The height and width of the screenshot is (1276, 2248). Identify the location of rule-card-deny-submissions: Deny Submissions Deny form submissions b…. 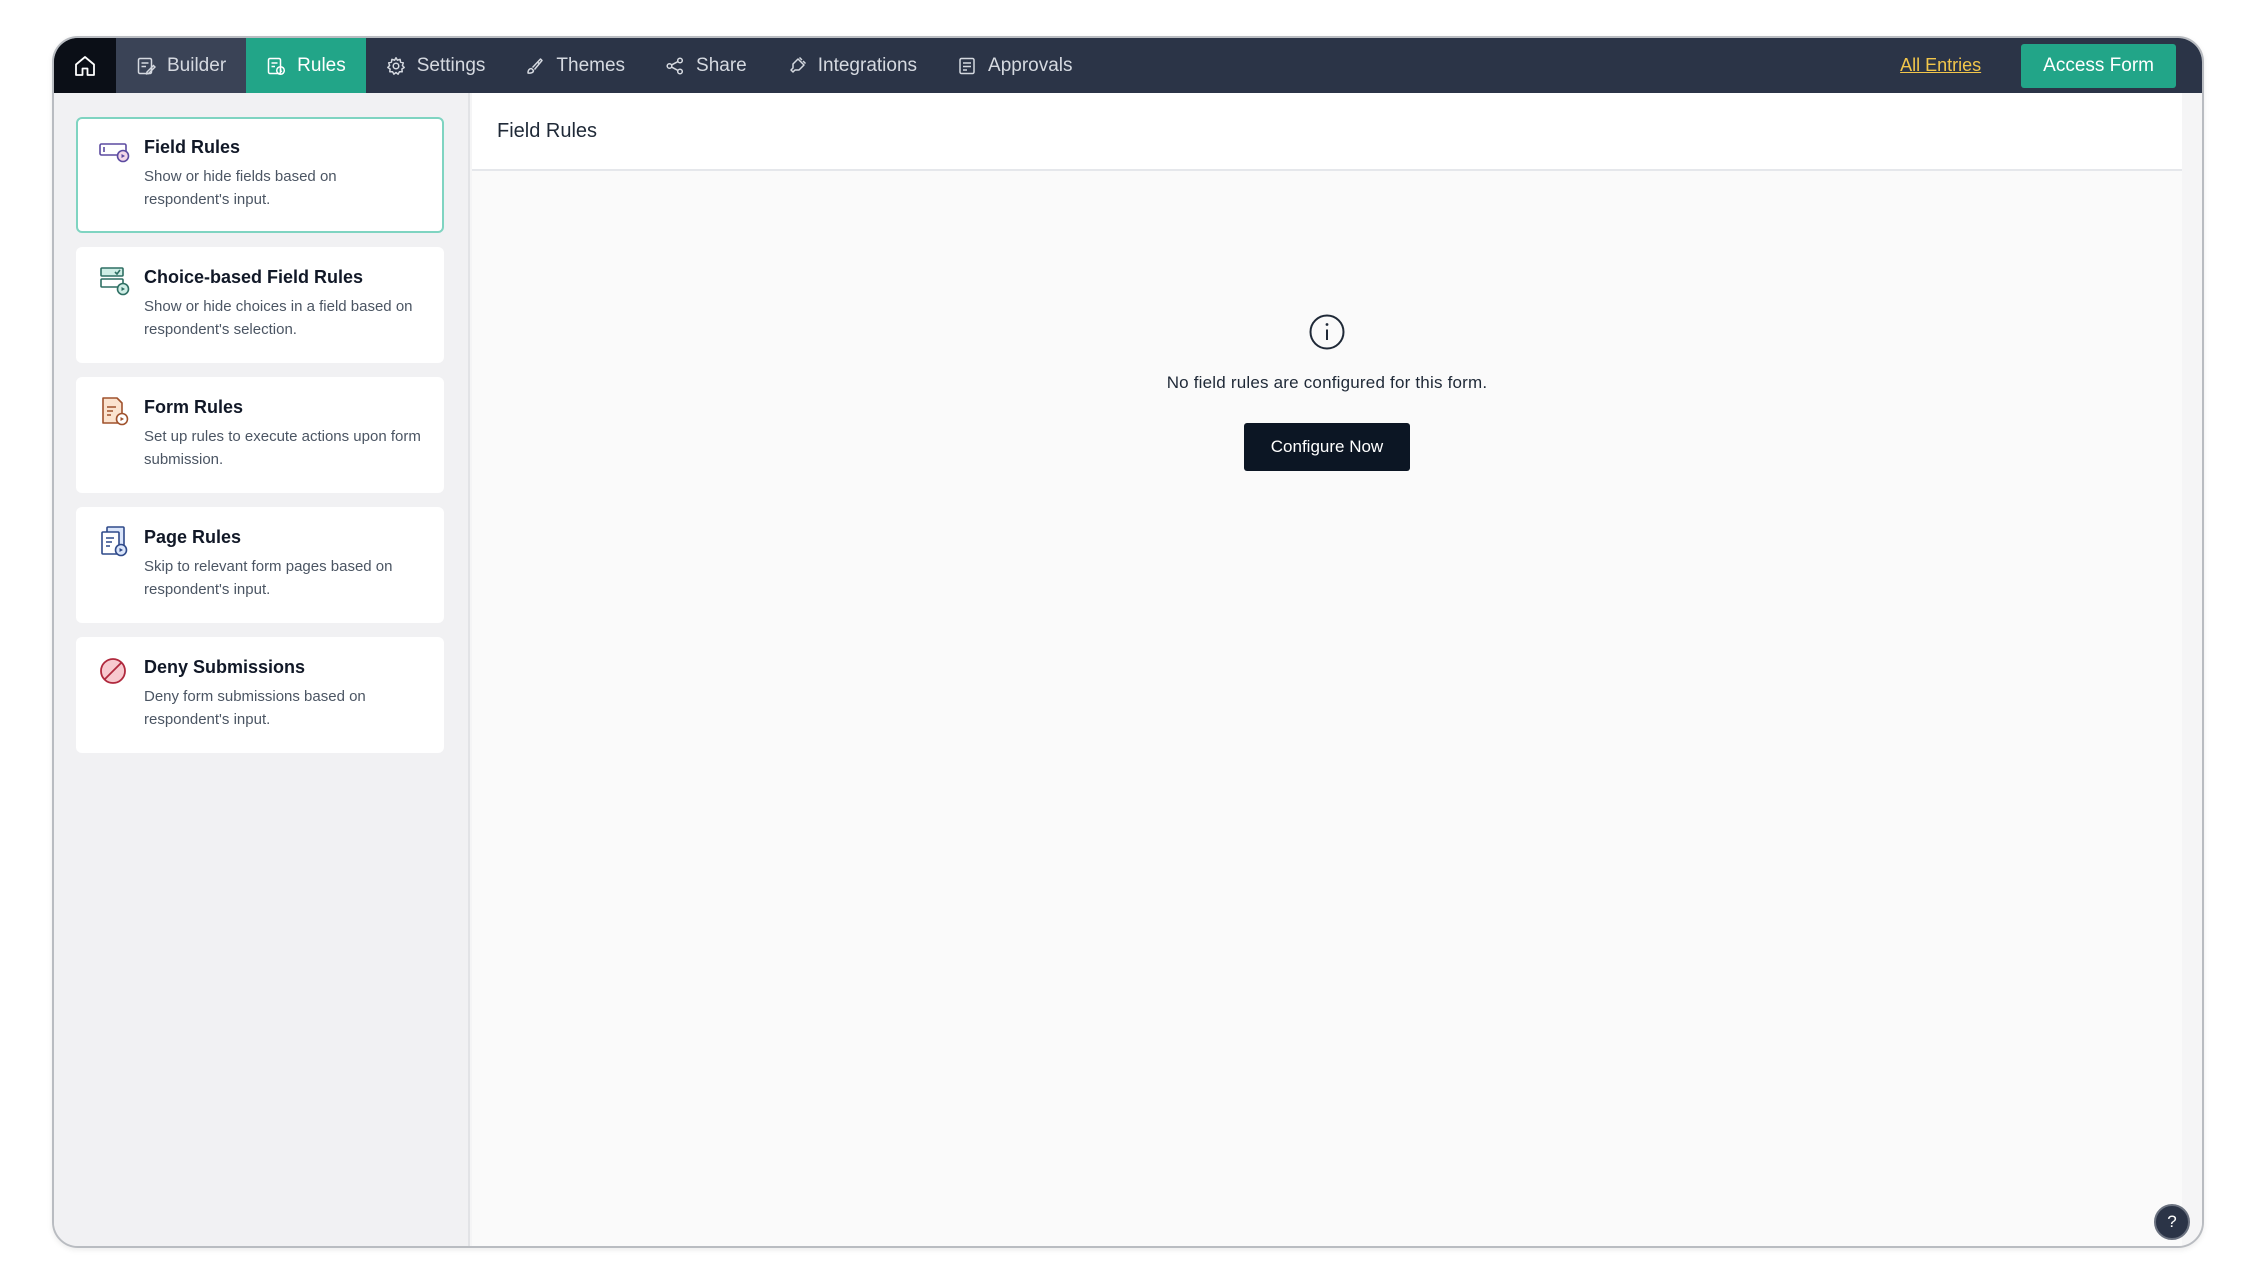
(260, 695).